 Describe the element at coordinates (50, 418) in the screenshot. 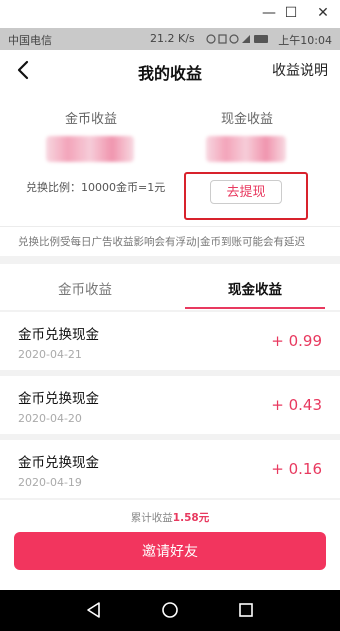

I see `record-date: 2020-04-20` at that location.